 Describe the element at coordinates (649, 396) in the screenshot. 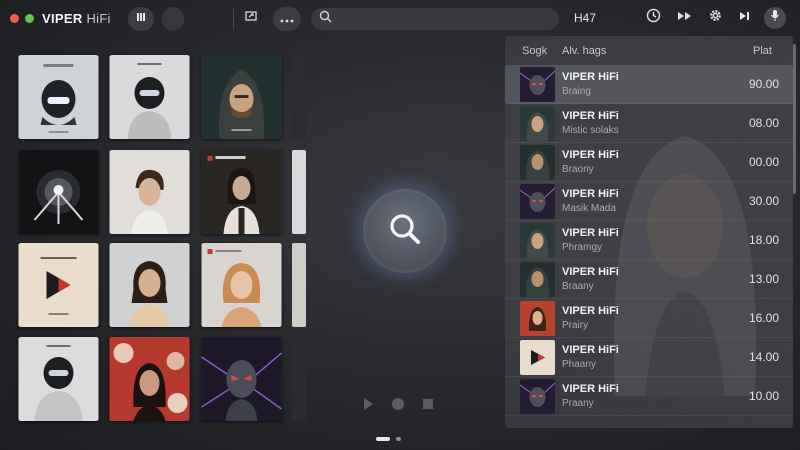

I see `track-row: VIPER HiFi Praany 10.00` at that location.